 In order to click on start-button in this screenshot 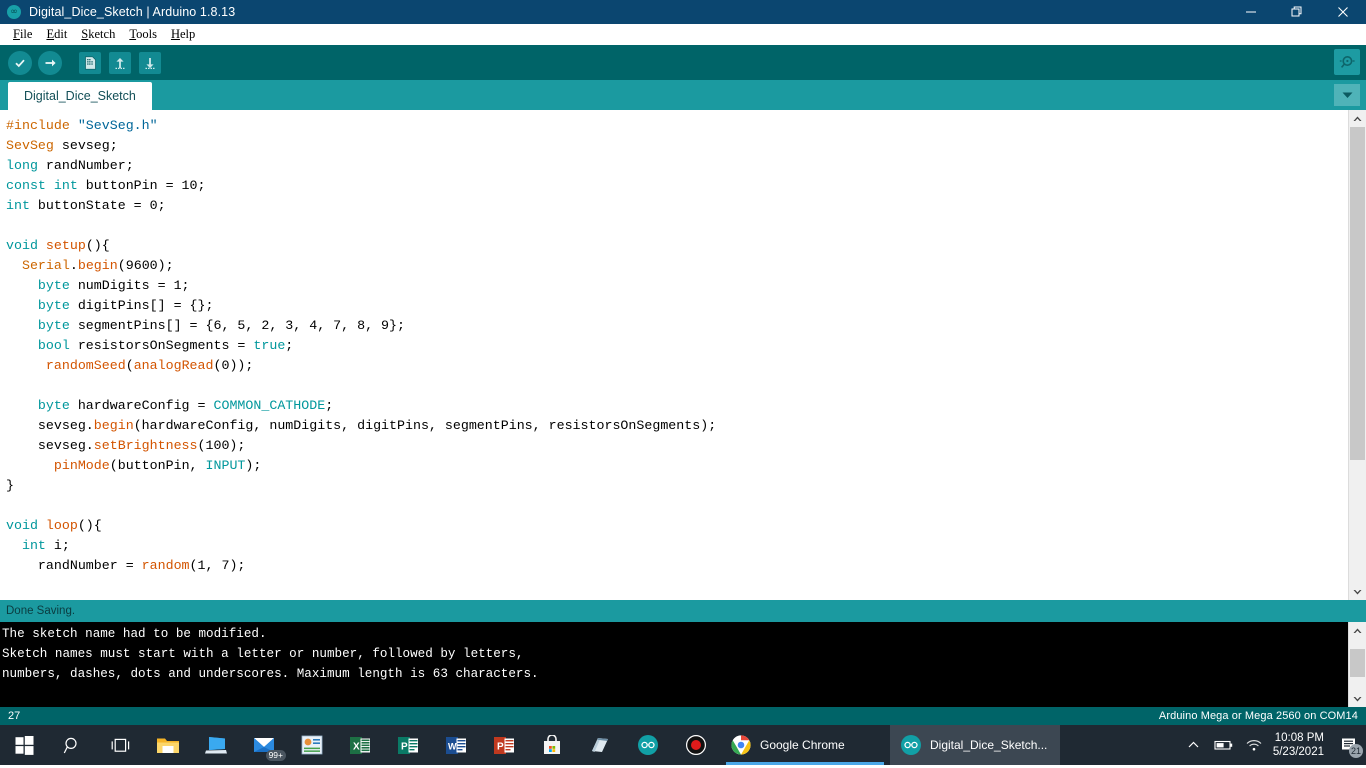, I will do `click(24, 745)`.